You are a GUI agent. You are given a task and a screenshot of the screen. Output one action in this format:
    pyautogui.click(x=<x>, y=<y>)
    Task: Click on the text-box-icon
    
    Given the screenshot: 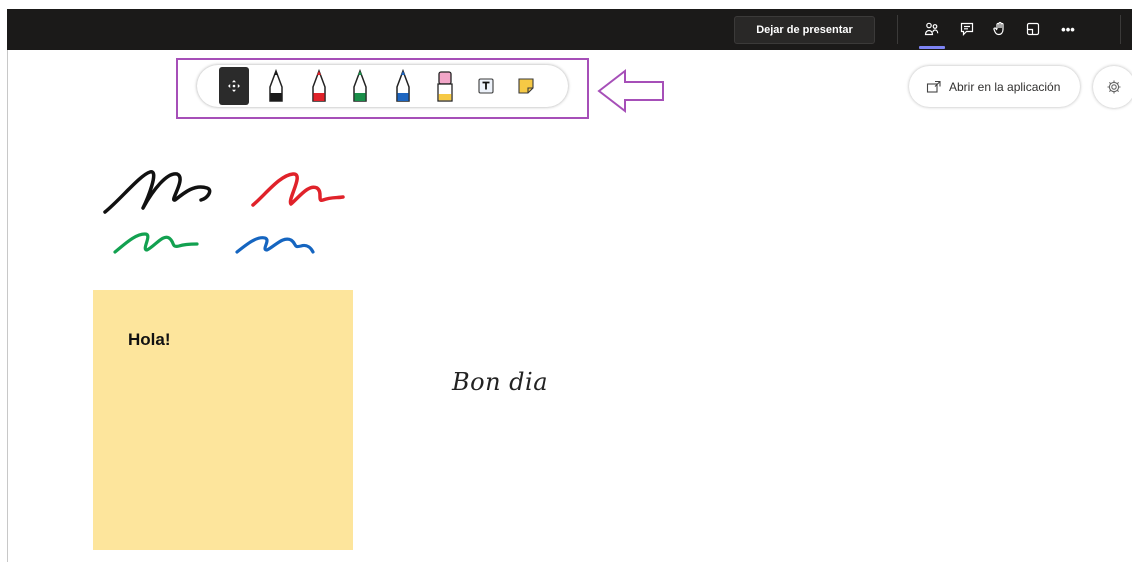 What is the action you would take?
    pyautogui.click(x=486, y=86)
    